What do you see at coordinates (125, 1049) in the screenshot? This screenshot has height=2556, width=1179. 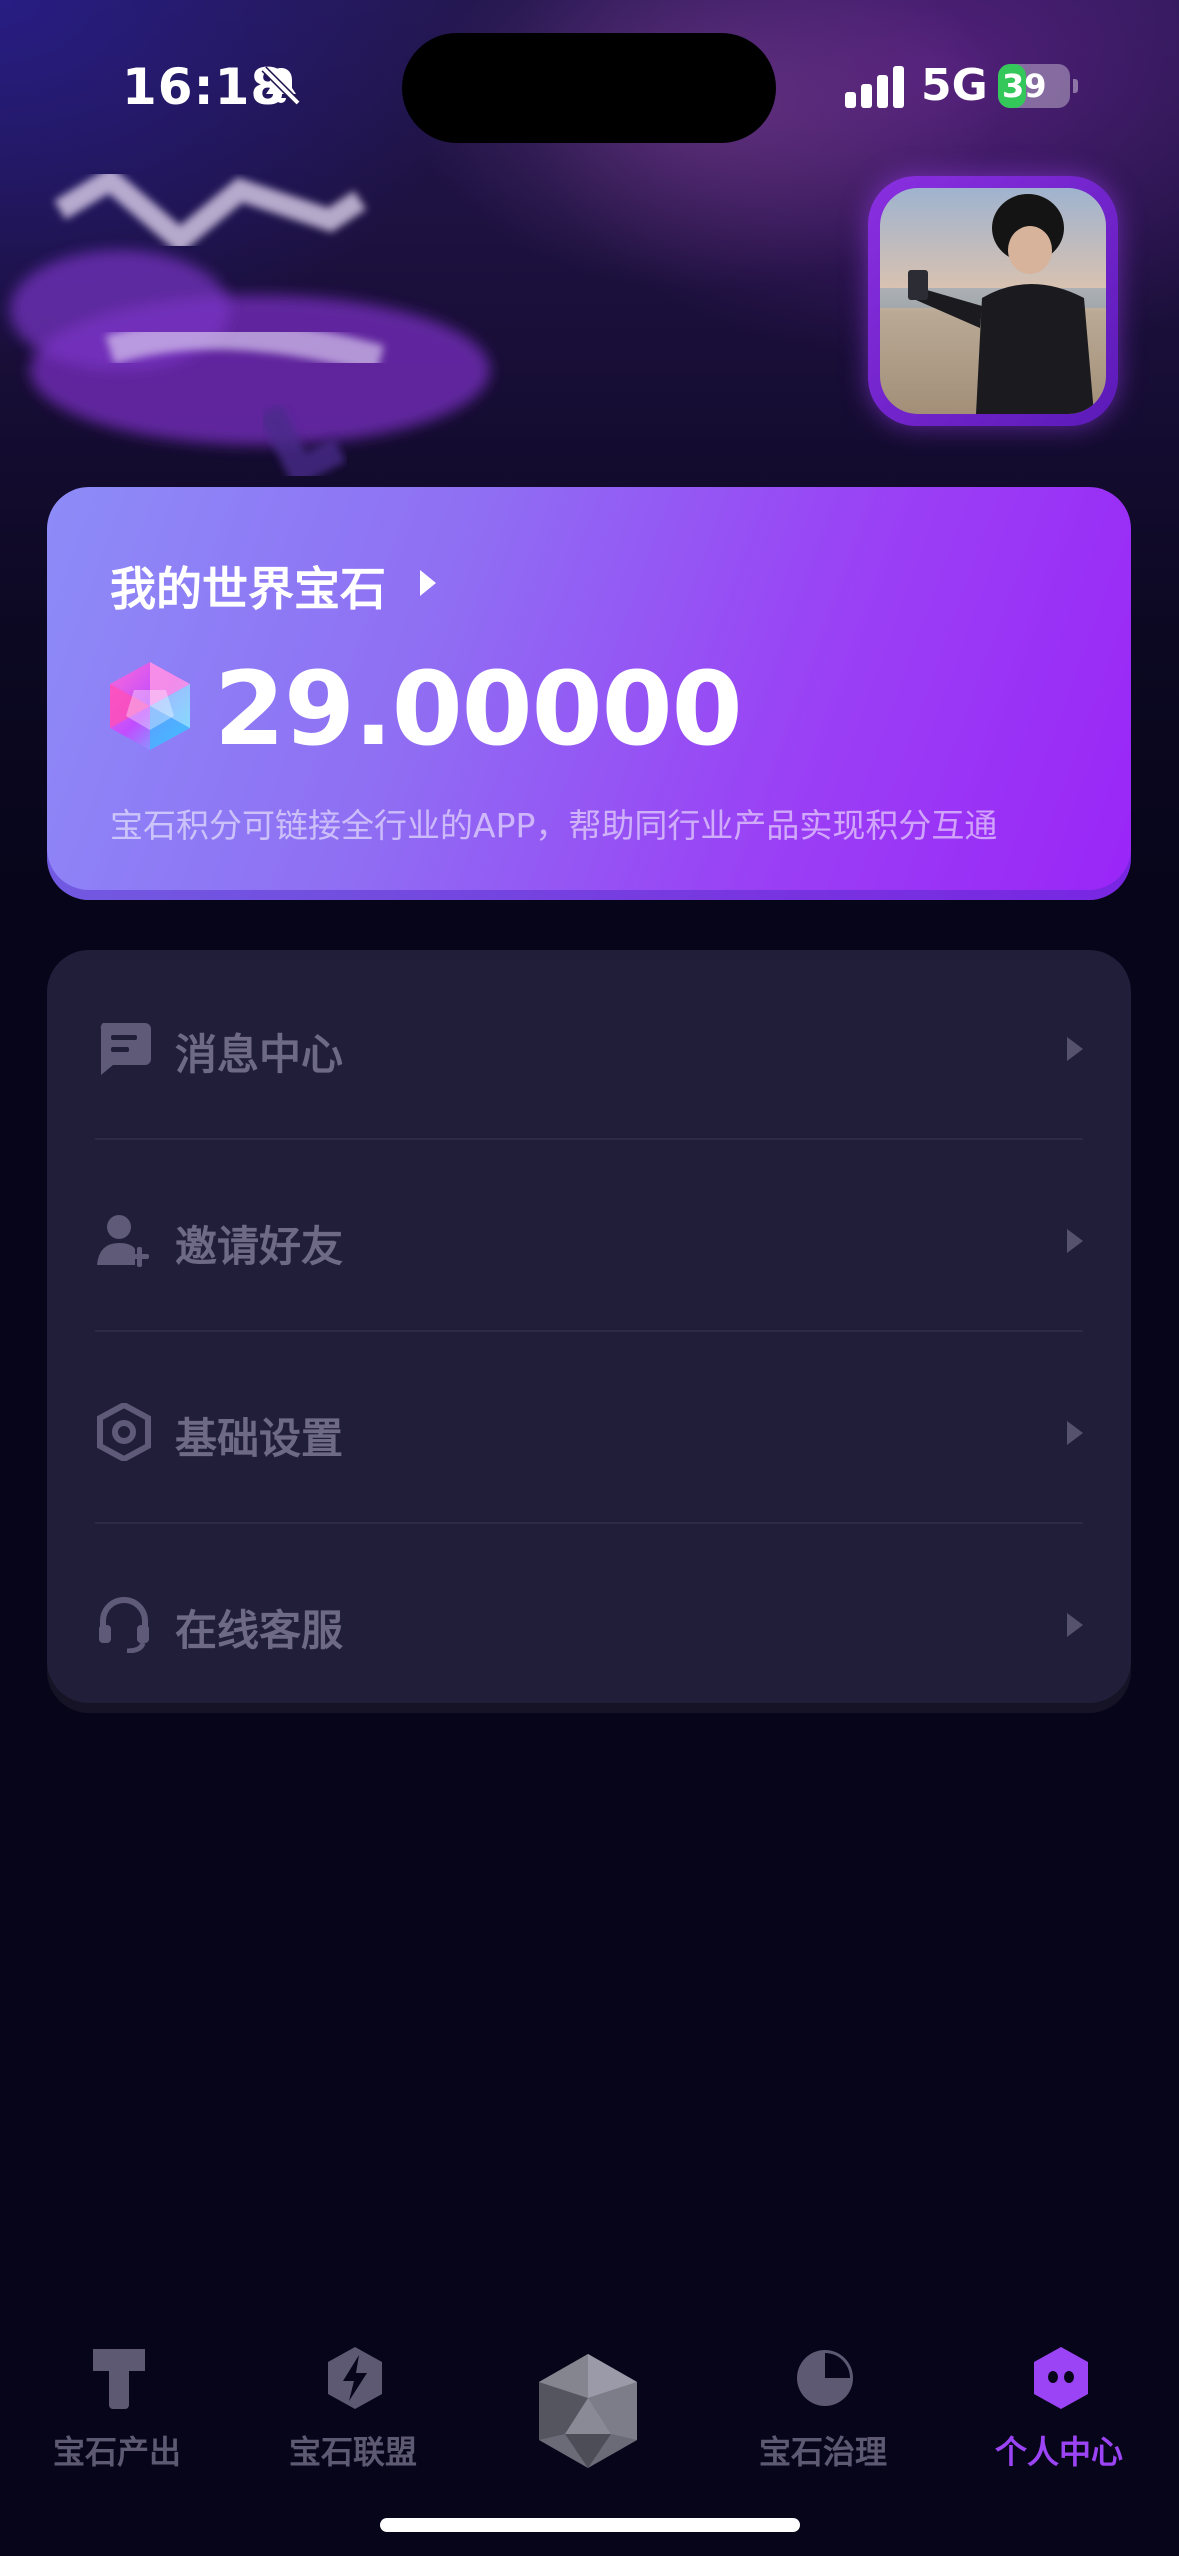 I see `message-icon` at bounding box center [125, 1049].